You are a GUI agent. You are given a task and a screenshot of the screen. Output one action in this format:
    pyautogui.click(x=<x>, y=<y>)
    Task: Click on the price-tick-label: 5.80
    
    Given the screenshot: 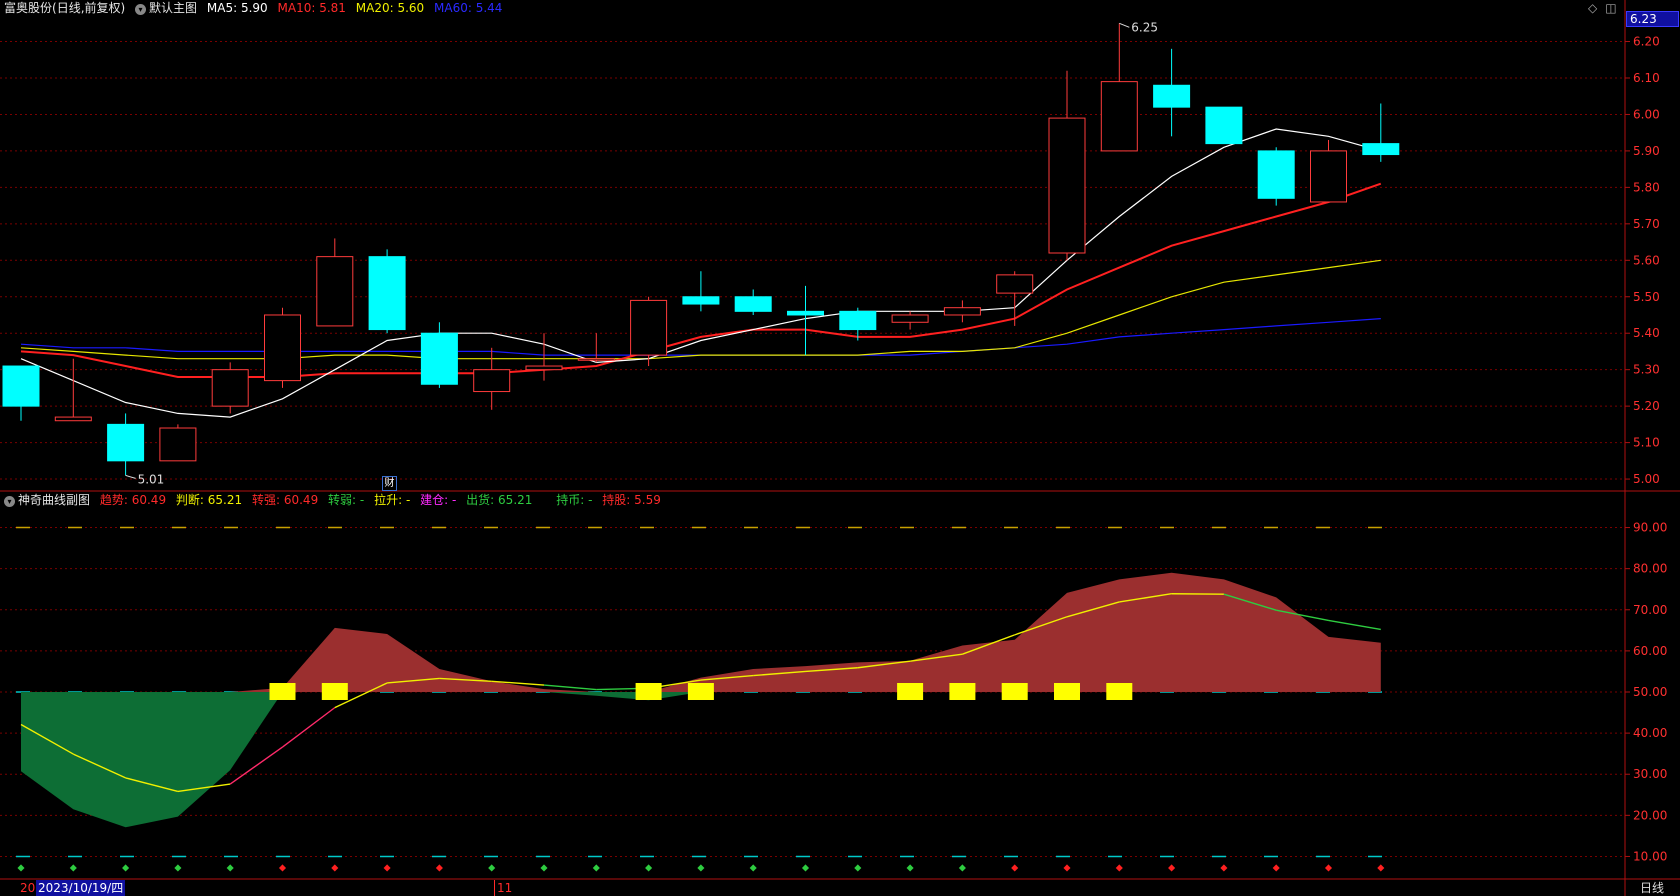 What is the action you would take?
    pyautogui.click(x=1646, y=187)
    